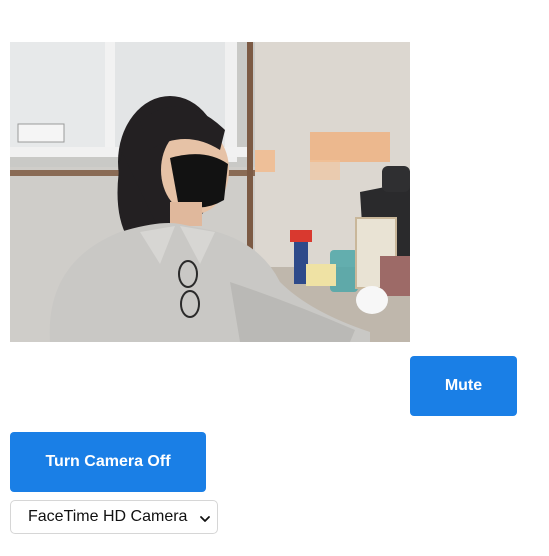 This screenshot has height=556, width=549. What do you see at coordinates (108, 462) in the screenshot?
I see `turn-camera-off-button: Turn Camera Off` at bounding box center [108, 462].